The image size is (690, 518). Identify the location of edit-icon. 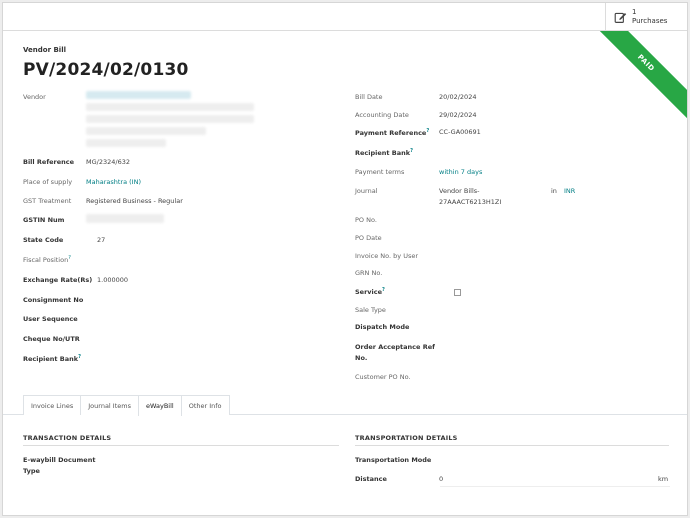
(620, 17).